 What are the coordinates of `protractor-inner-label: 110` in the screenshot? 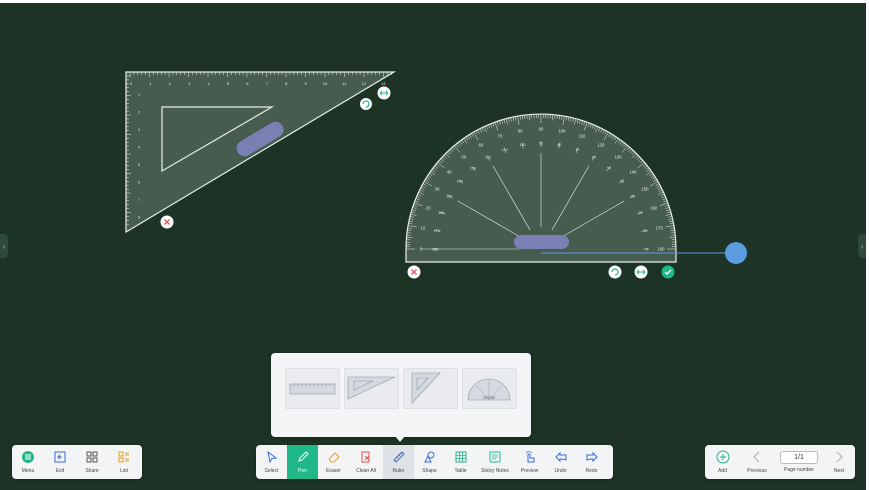 It's located at (505, 150).